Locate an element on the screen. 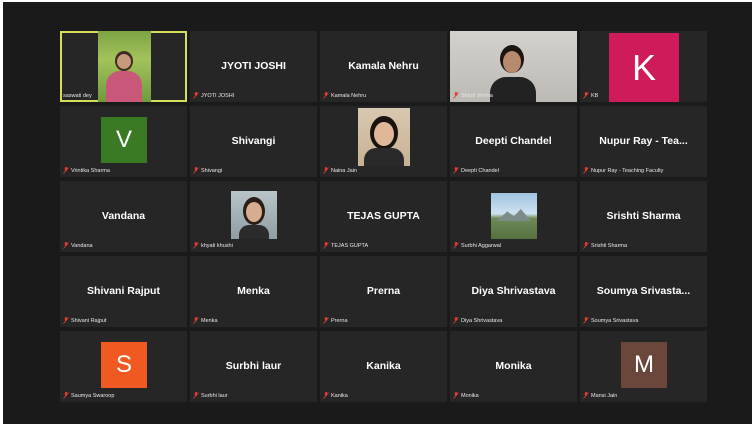 The width and height of the screenshot is (755, 428). participant-name: Vandana is located at coordinates (123, 216).